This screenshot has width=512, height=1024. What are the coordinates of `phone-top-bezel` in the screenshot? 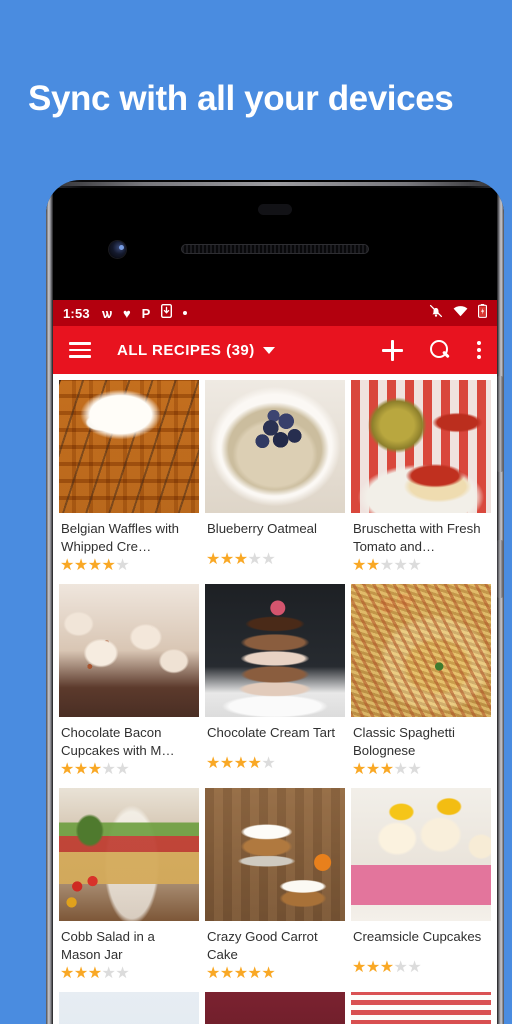 It's located at (275, 244).